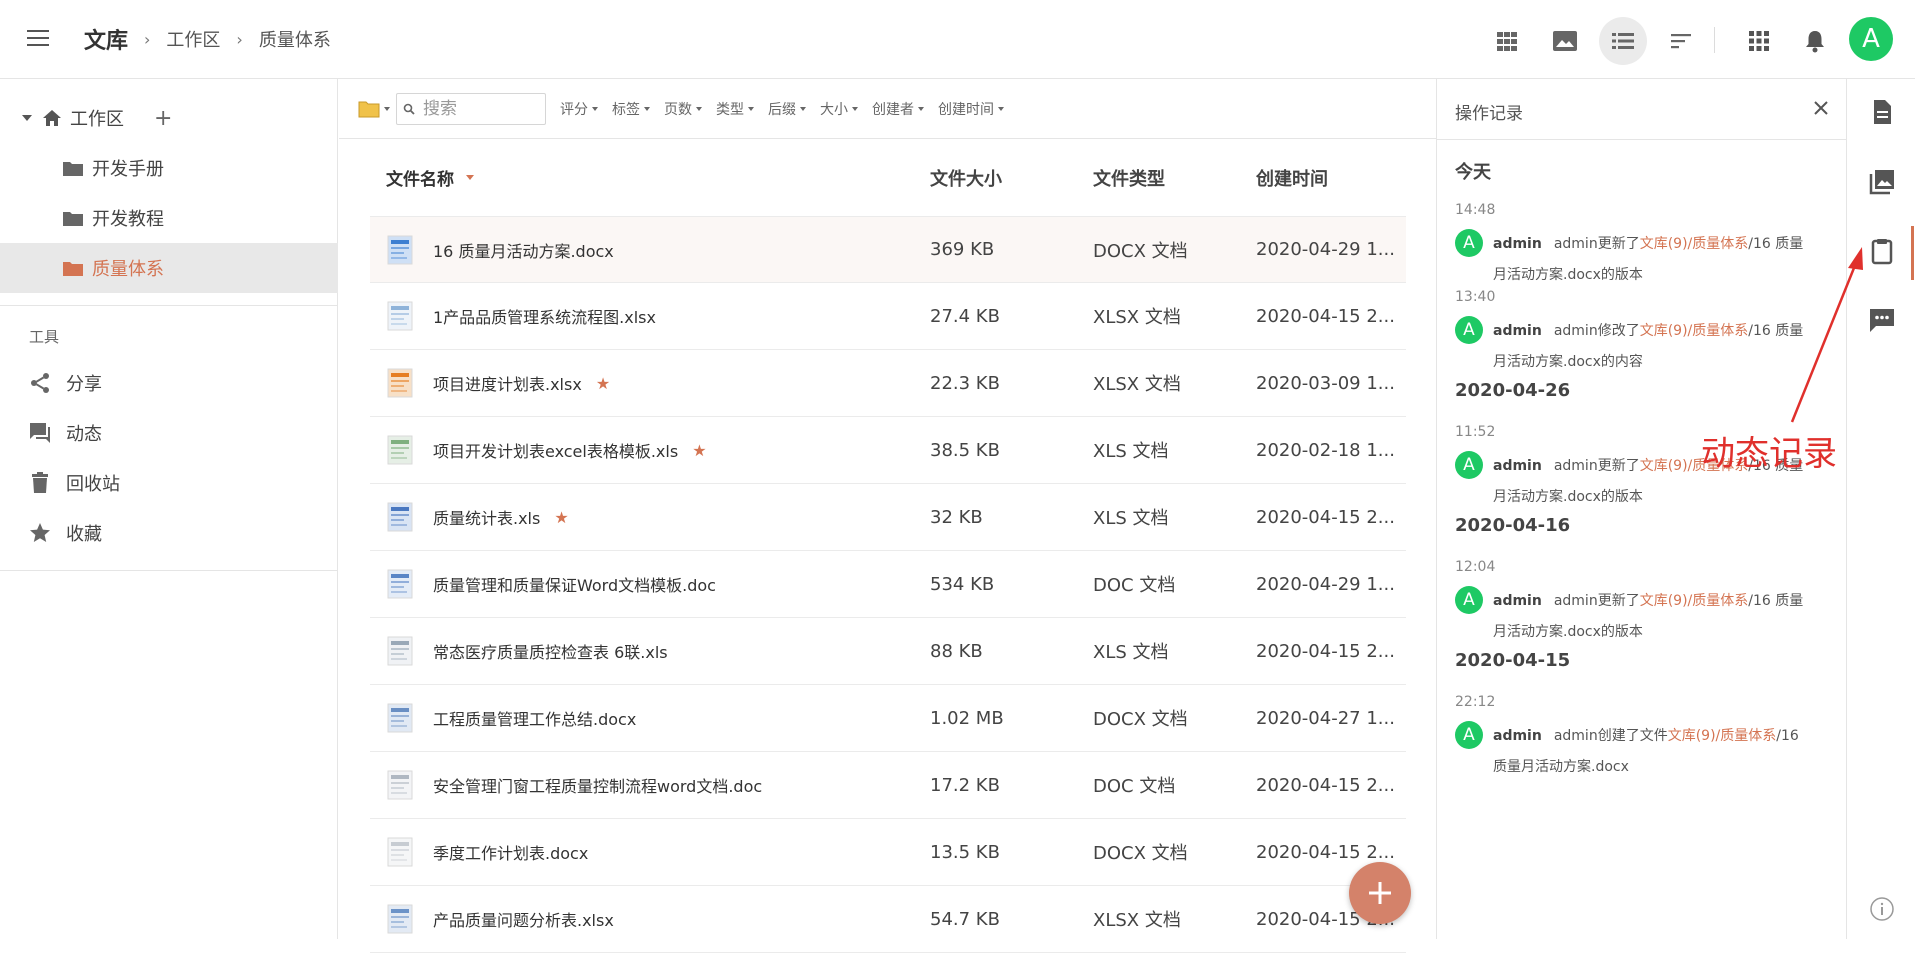 This screenshot has height=953, width=1915. What do you see at coordinates (550, 651) in the screenshot?
I see `file-name: 常态医疗质量质控检查表 6联.xls` at bounding box center [550, 651].